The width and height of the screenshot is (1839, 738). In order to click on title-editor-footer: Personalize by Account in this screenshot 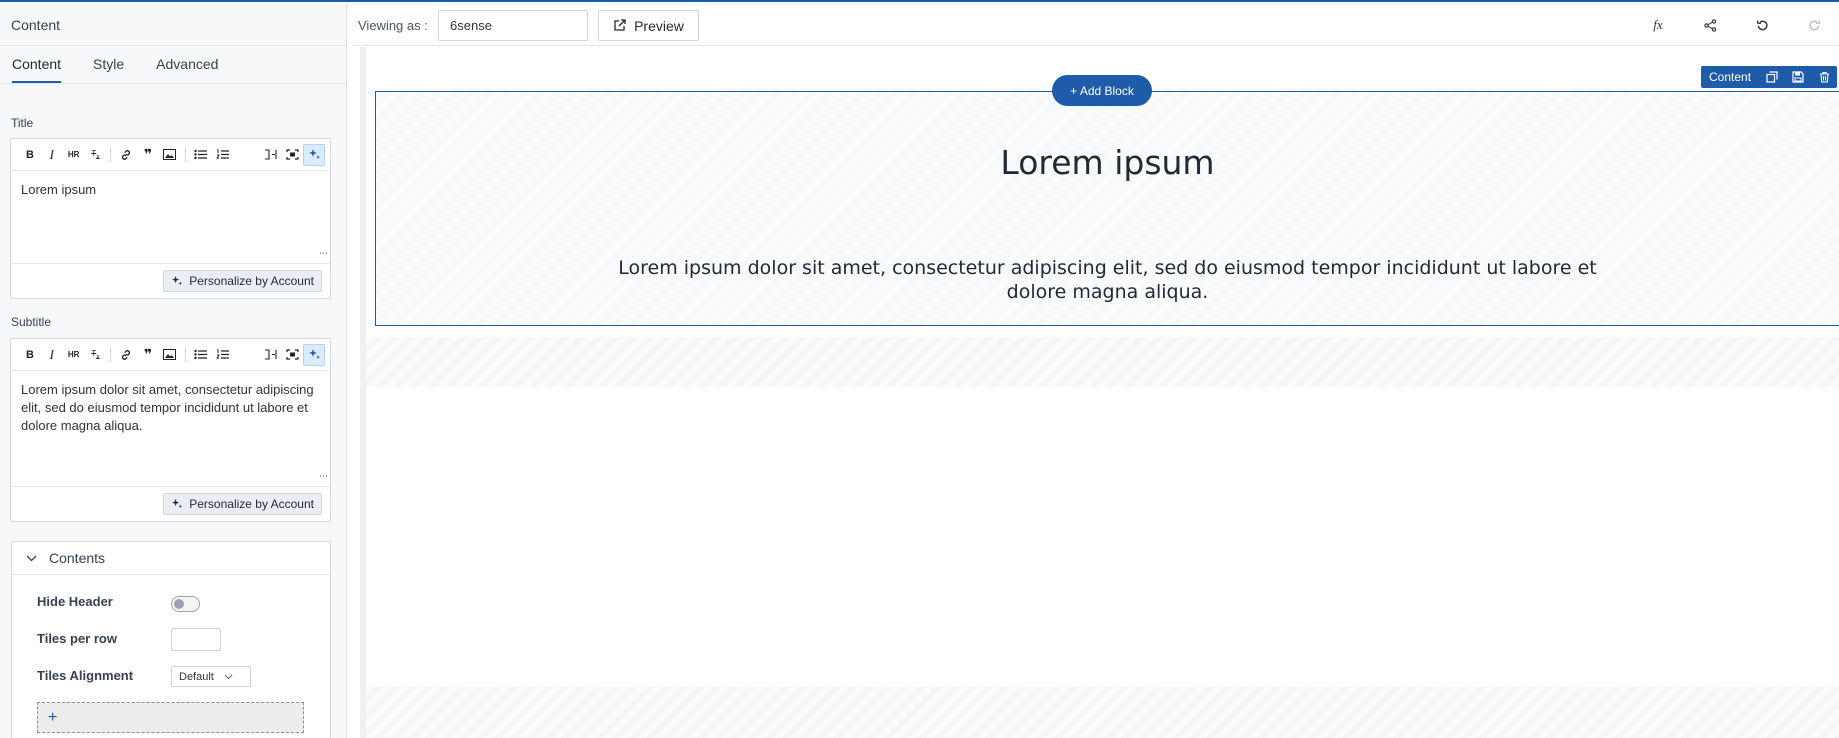, I will do `click(170, 280)`.